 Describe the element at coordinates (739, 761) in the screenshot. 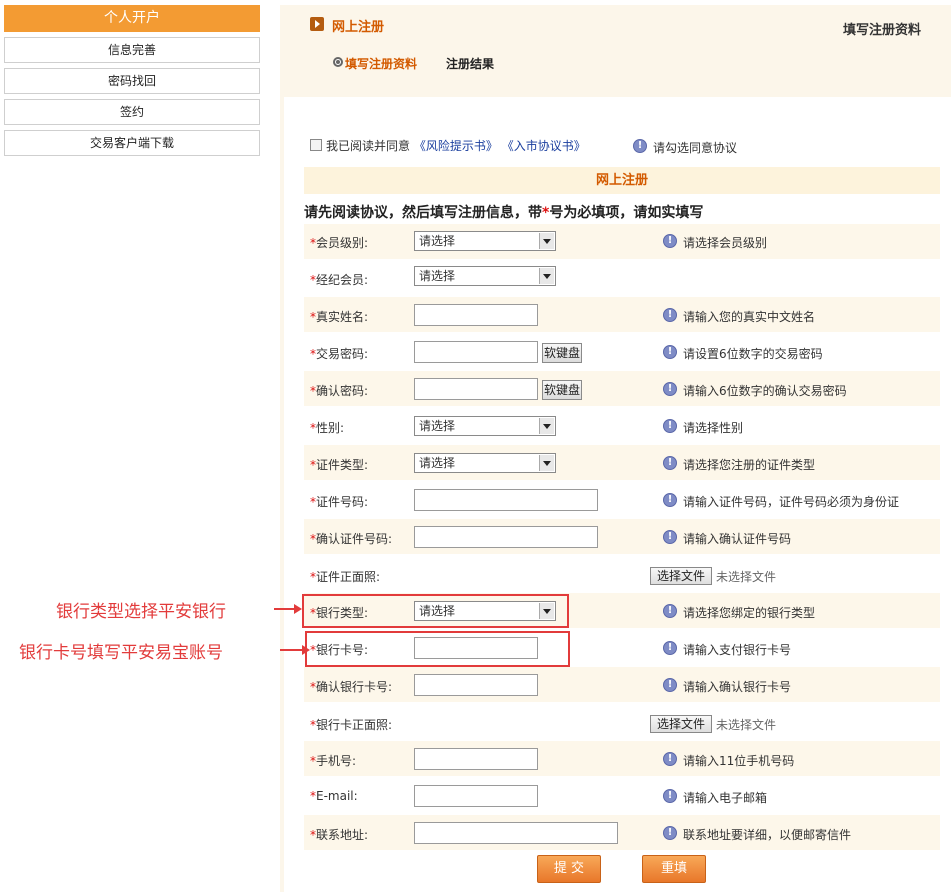

I see `field-hint: 请输入11位手机号码` at that location.